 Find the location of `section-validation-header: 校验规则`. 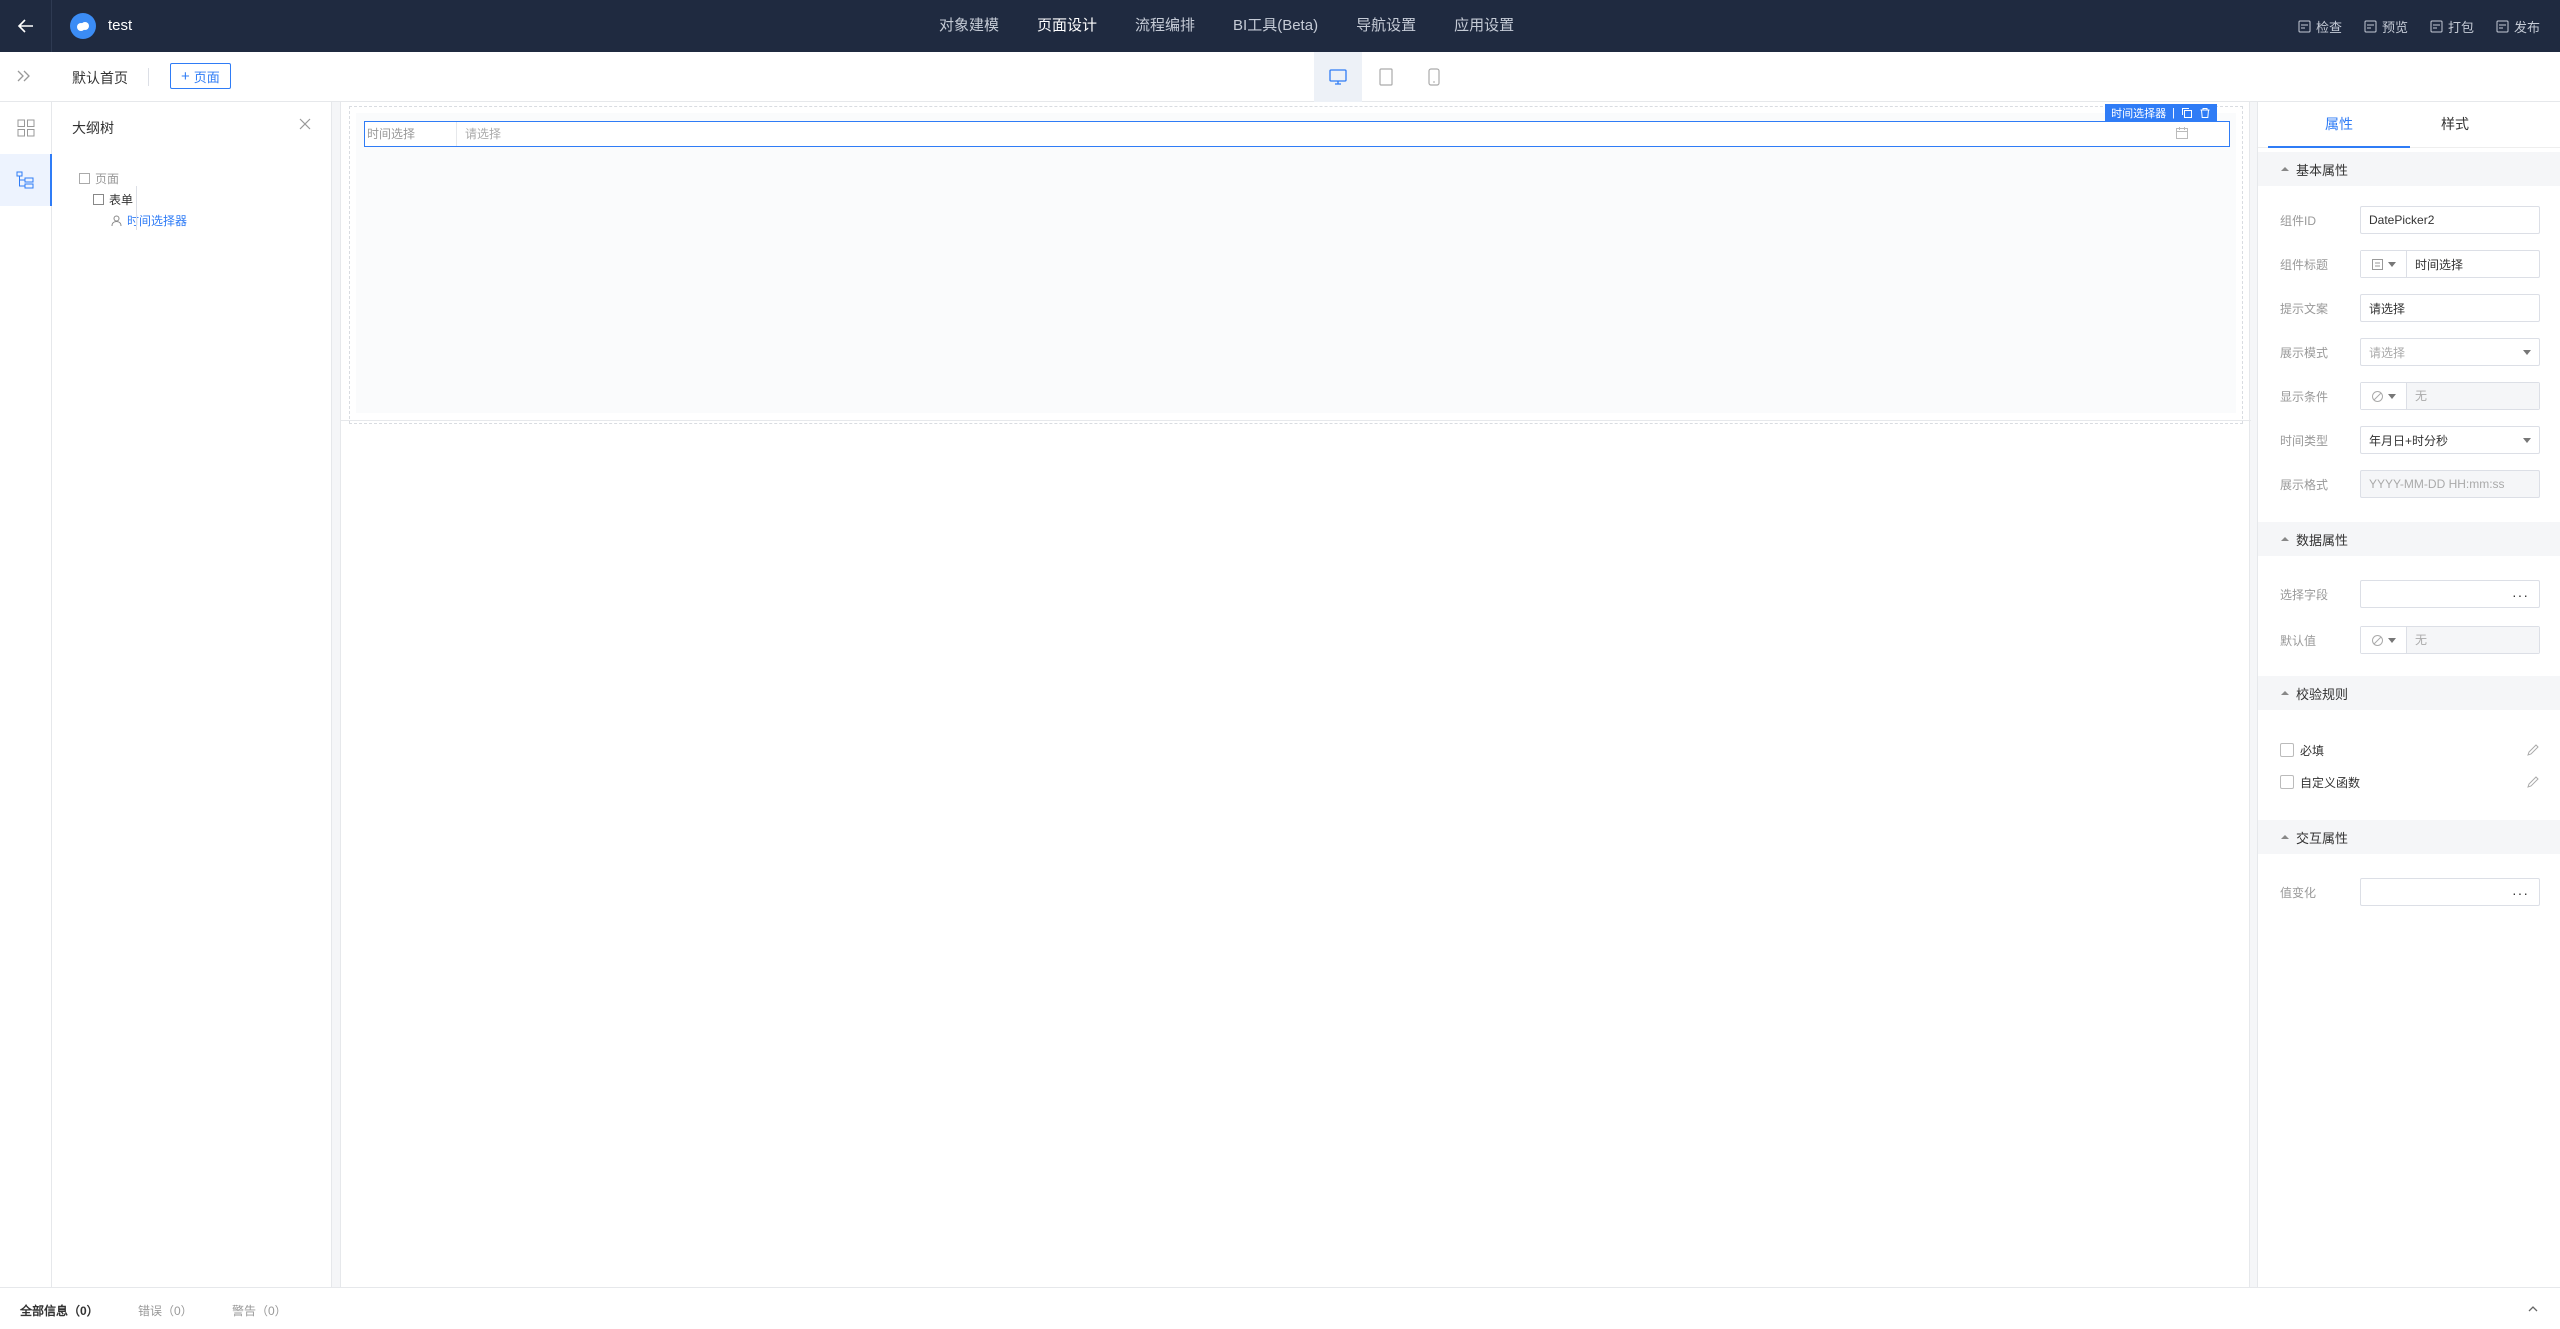

section-validation-header: 校验规则 is located at coordinates (2409, 693).